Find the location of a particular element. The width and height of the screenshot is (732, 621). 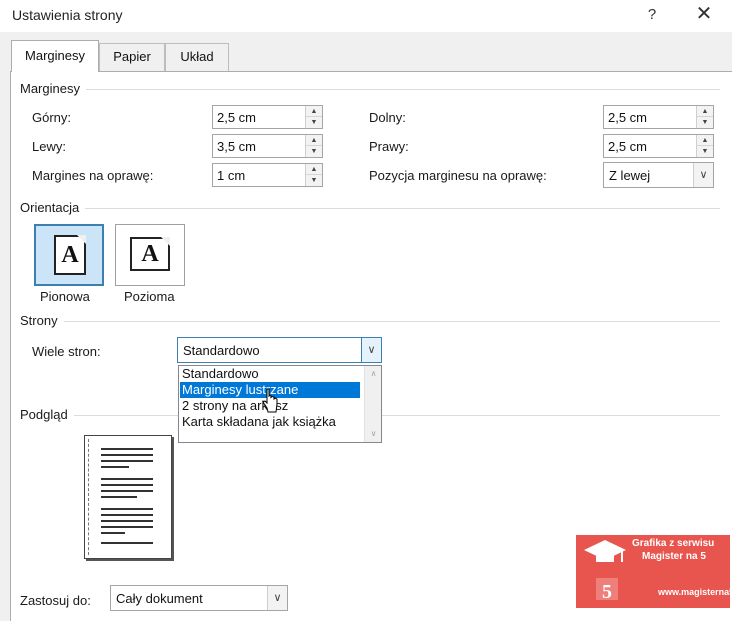

portrait-page-icon: A is located at coordinates (70, 255).